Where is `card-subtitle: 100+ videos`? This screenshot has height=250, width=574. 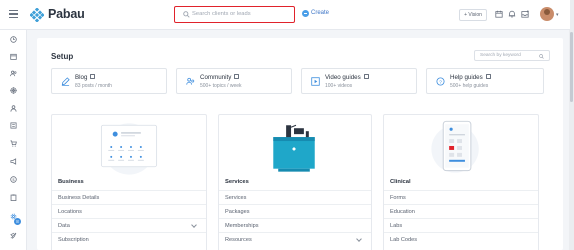 card-subtitle: 100+ videos is located at coordinates (339, 86).